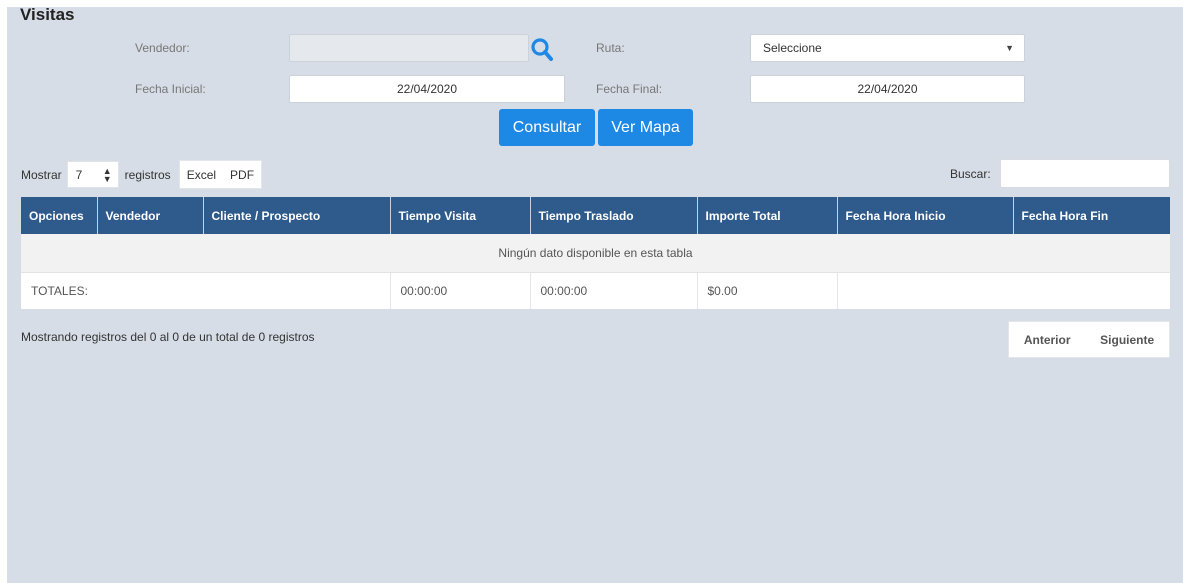 This screenshot has height=583, width=1183. I want to click on registros-label: registros, so click(147, 174).